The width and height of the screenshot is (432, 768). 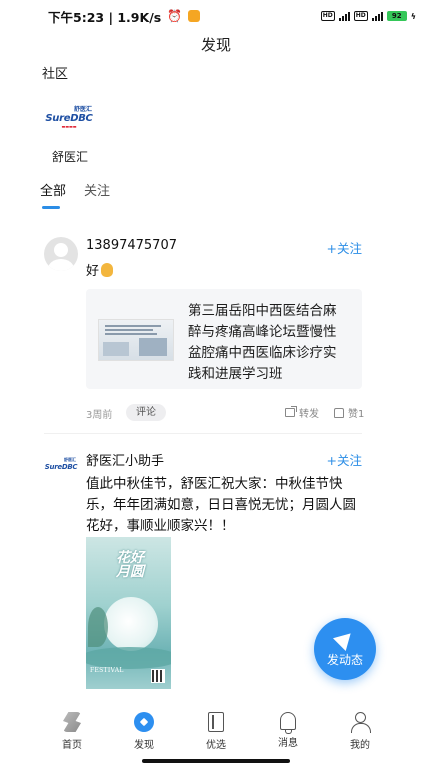 I want to click on poster-wave, so click(x=128, y=658).